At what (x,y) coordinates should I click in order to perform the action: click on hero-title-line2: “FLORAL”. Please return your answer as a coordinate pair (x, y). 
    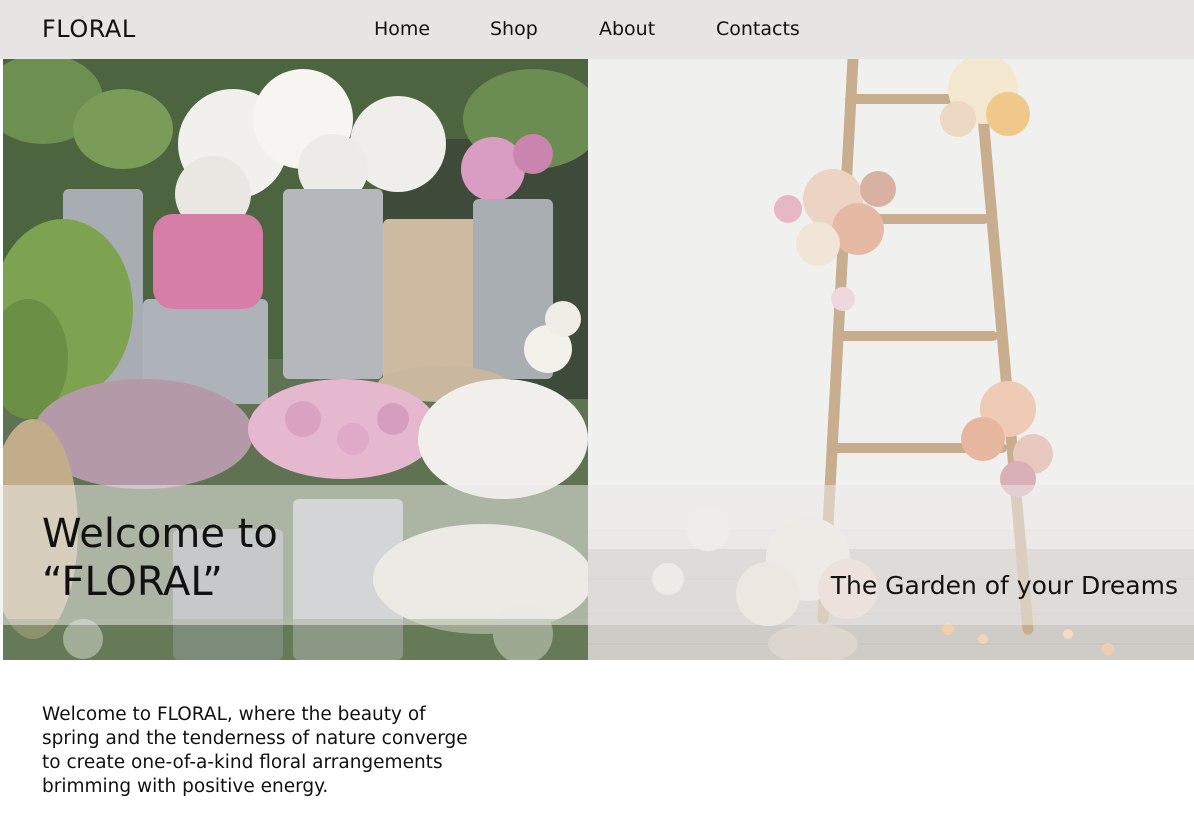
    Looking at the image, I should click on (132, 582).